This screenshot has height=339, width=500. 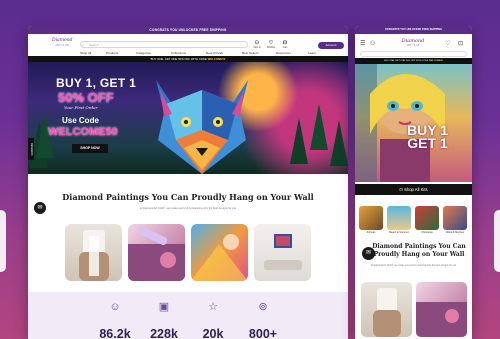 What do you see at coordinates (399, 232) in the screenshot?
I see `category-label: Beach & Summer` at bounding box center [399, 232].